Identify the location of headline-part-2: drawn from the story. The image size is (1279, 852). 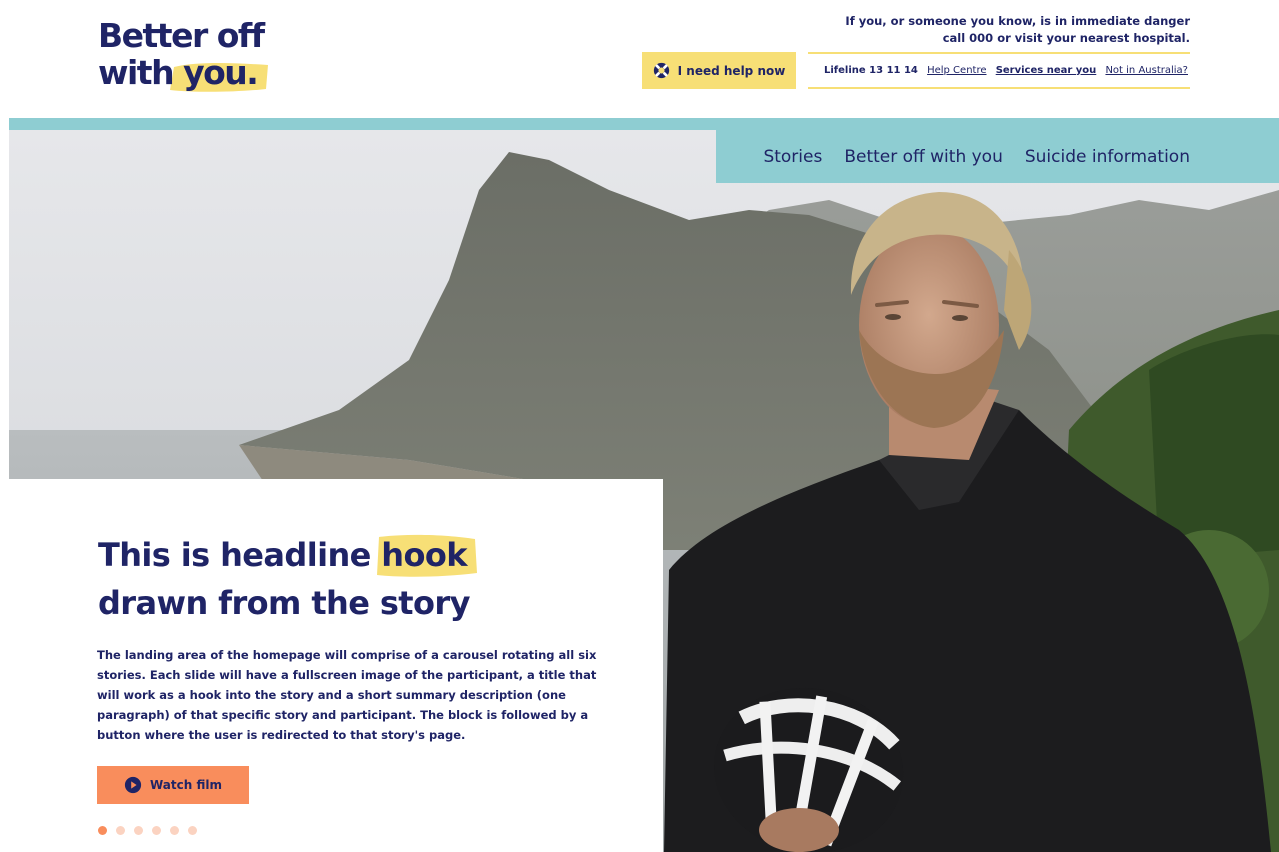
(284, 603).